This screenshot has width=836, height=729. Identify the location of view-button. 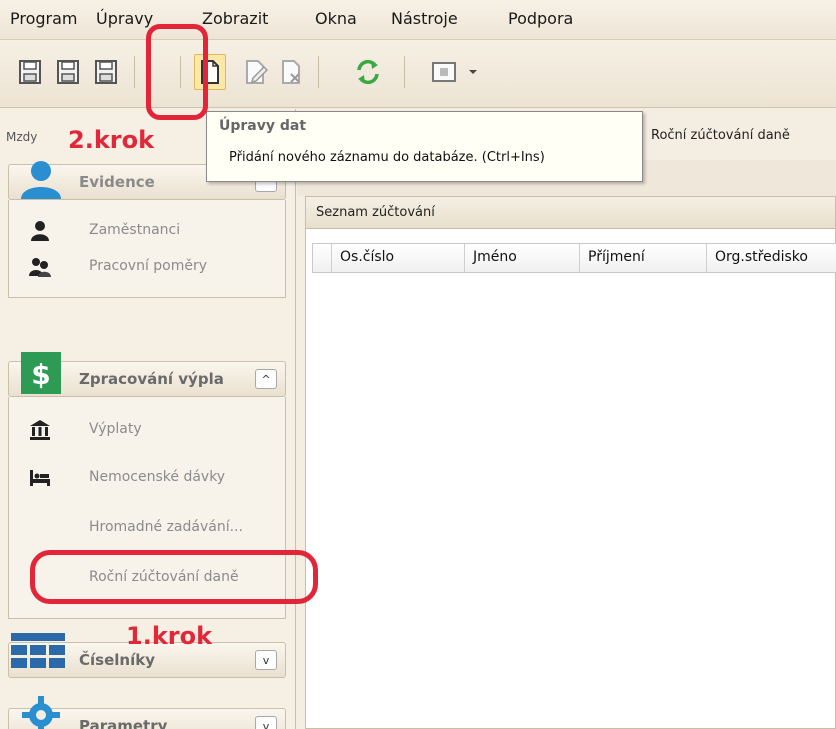
(444, 72).